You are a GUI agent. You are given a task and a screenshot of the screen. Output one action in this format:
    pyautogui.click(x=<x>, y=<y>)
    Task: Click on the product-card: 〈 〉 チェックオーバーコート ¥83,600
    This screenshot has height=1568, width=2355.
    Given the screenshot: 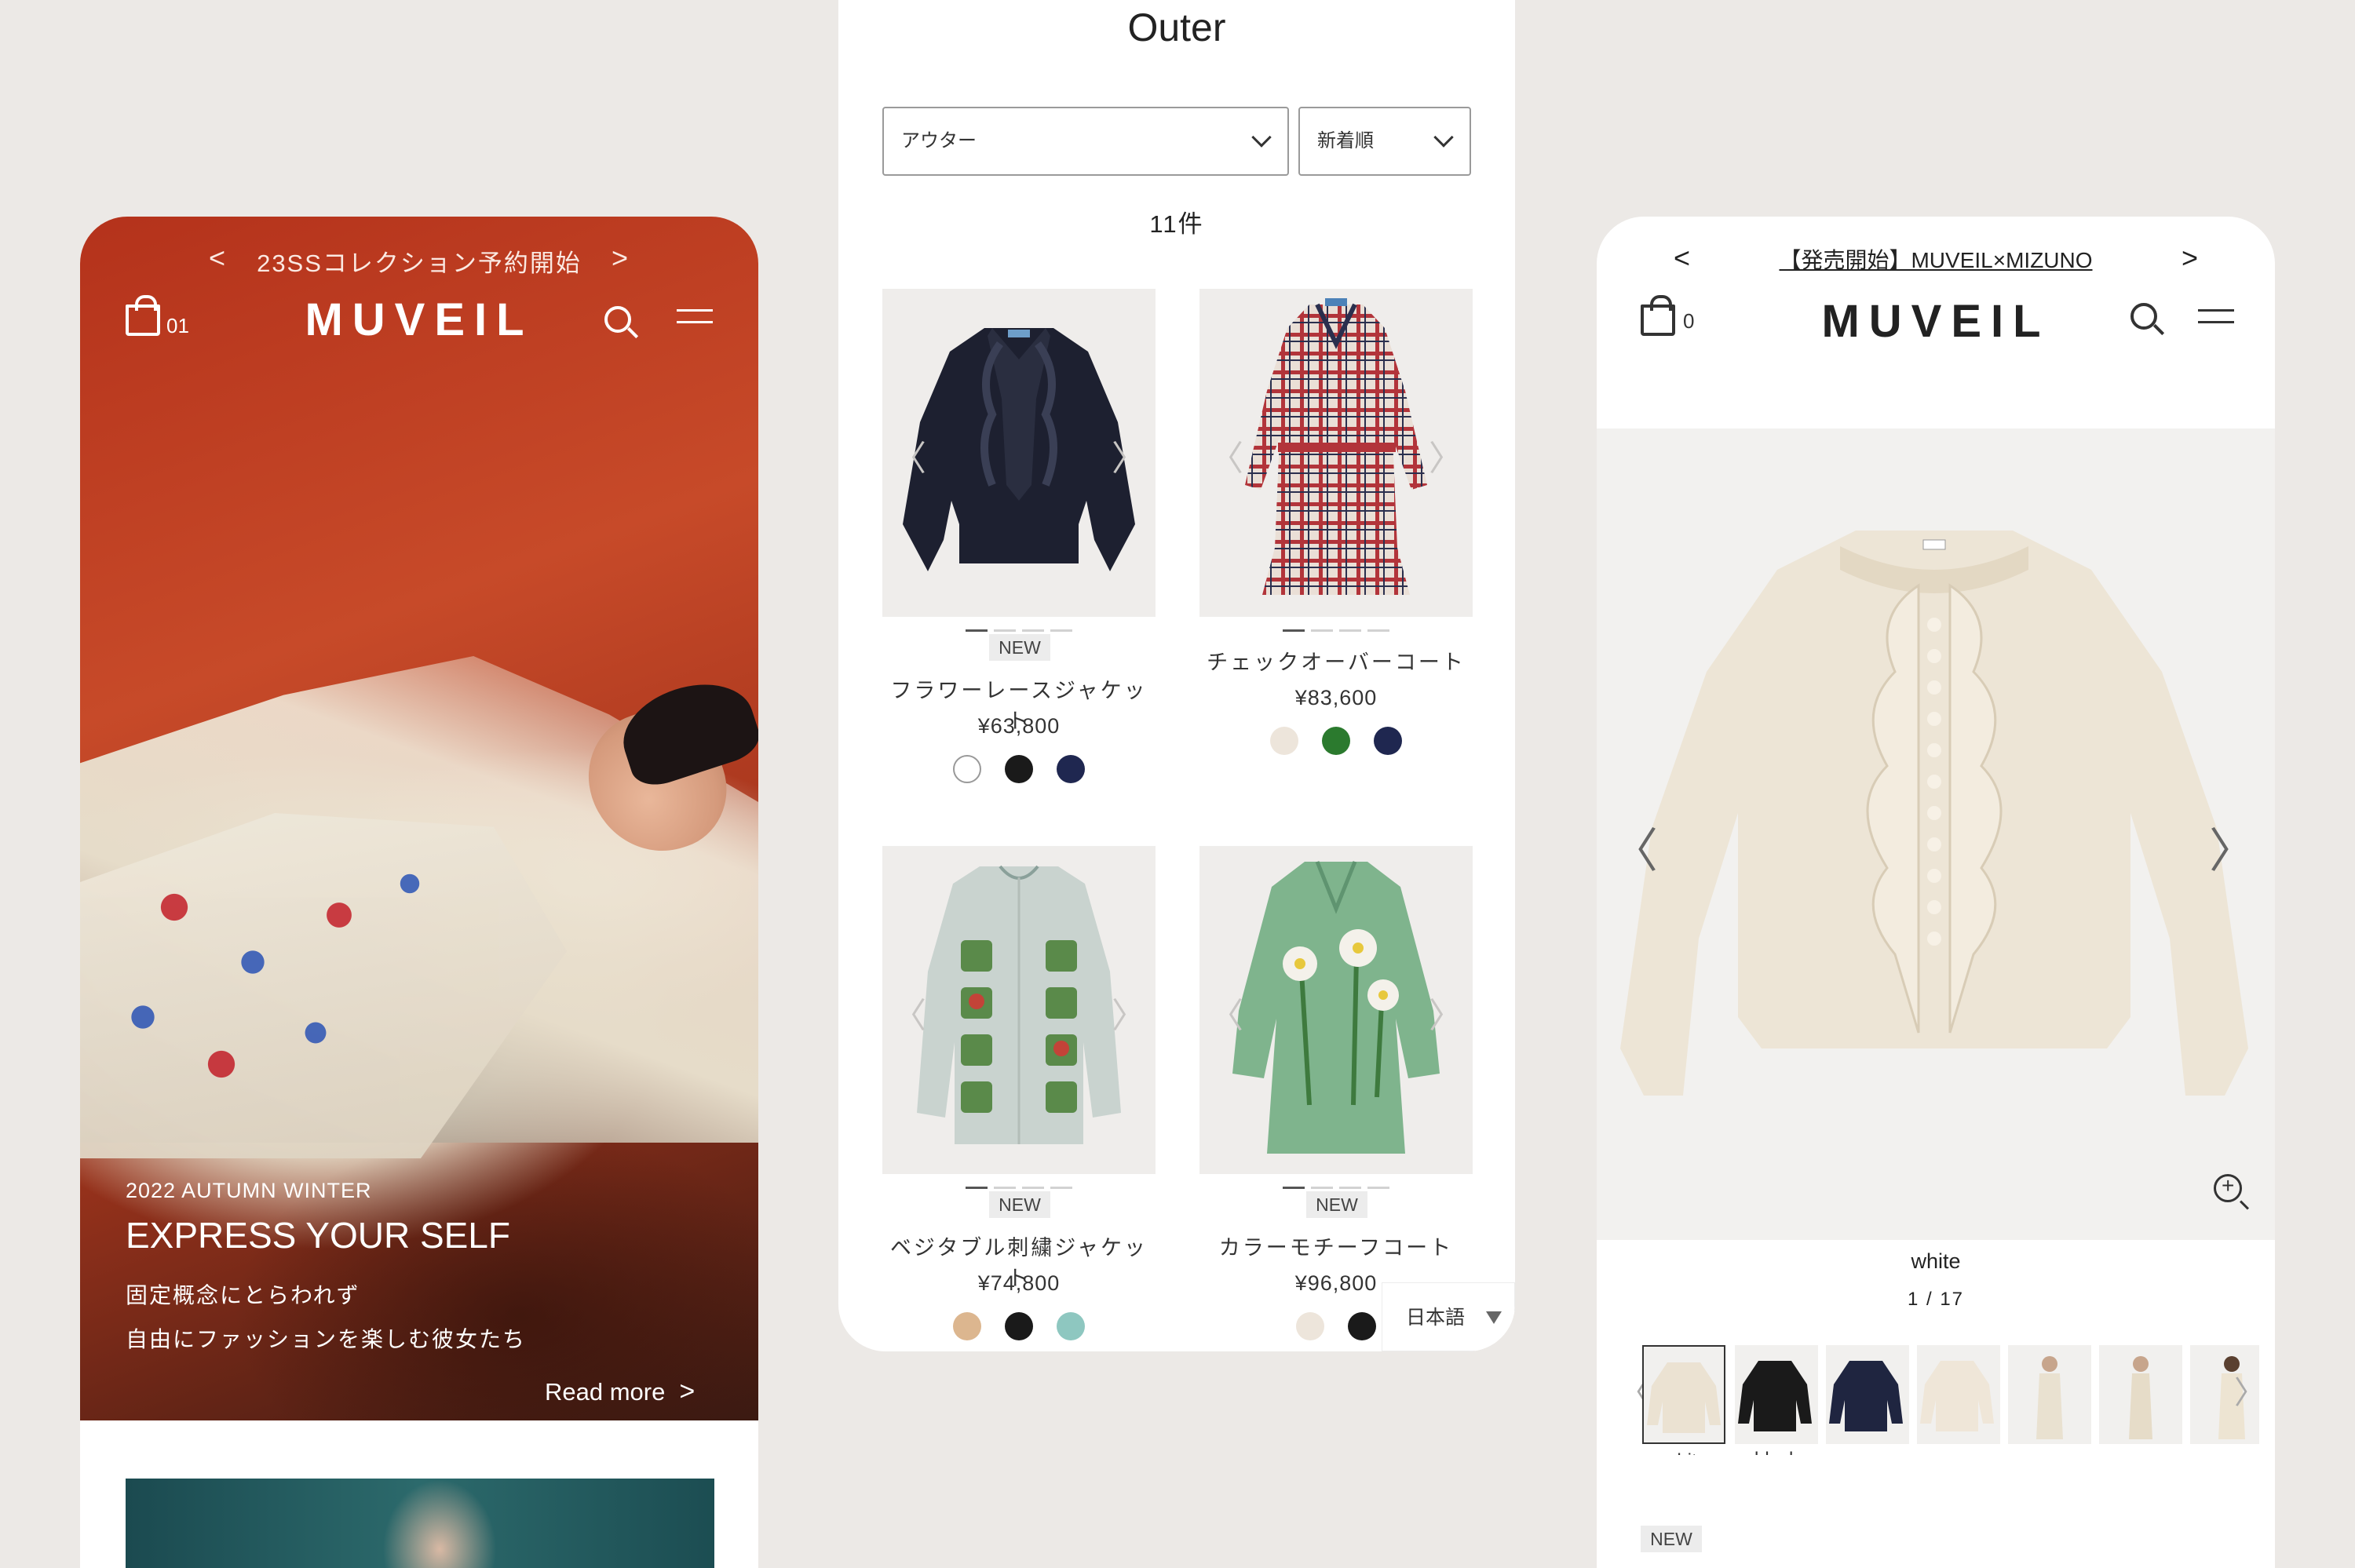 What is the action you would take?
    pyautogui.click(x=1336, y=522)
    